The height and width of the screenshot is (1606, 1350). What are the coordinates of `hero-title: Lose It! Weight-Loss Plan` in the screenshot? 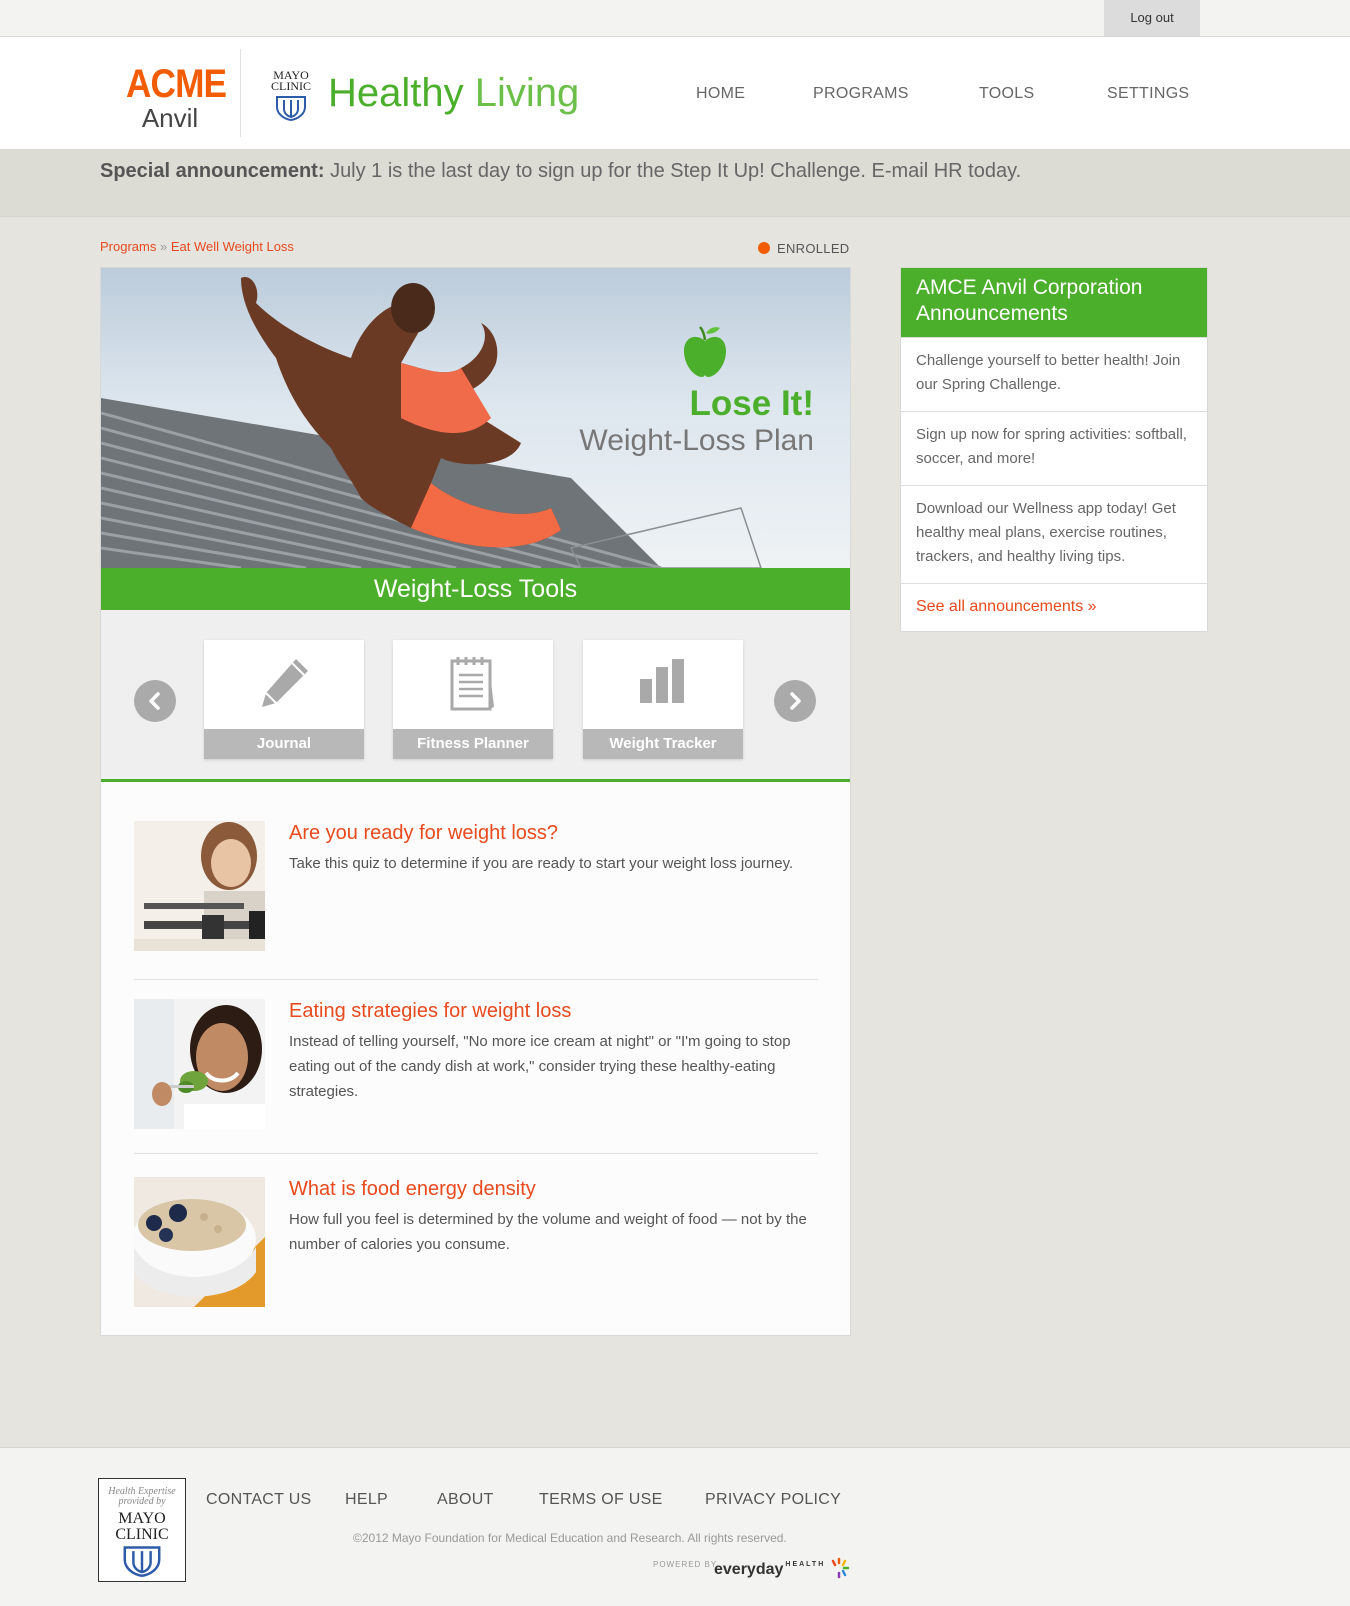 It's located at (696, 422).